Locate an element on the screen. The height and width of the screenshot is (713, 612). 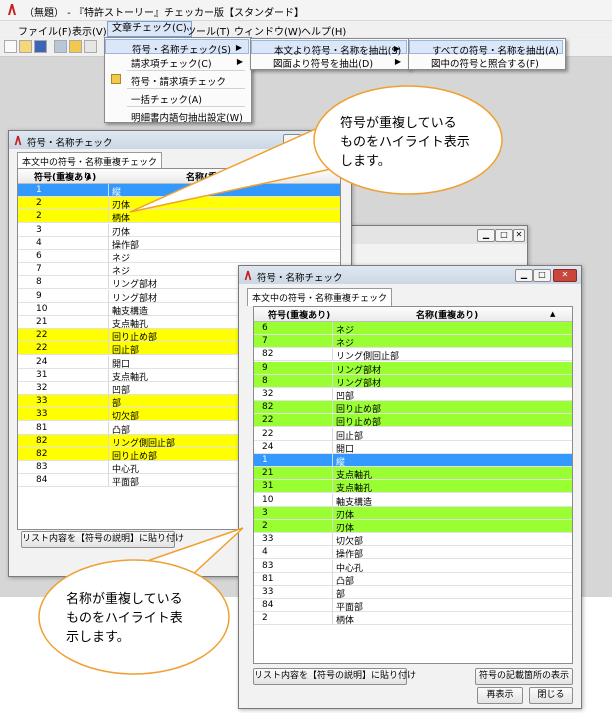
menu-item-code-claim-check: 符号・請求項チェック is located at coordinates (177, 80).